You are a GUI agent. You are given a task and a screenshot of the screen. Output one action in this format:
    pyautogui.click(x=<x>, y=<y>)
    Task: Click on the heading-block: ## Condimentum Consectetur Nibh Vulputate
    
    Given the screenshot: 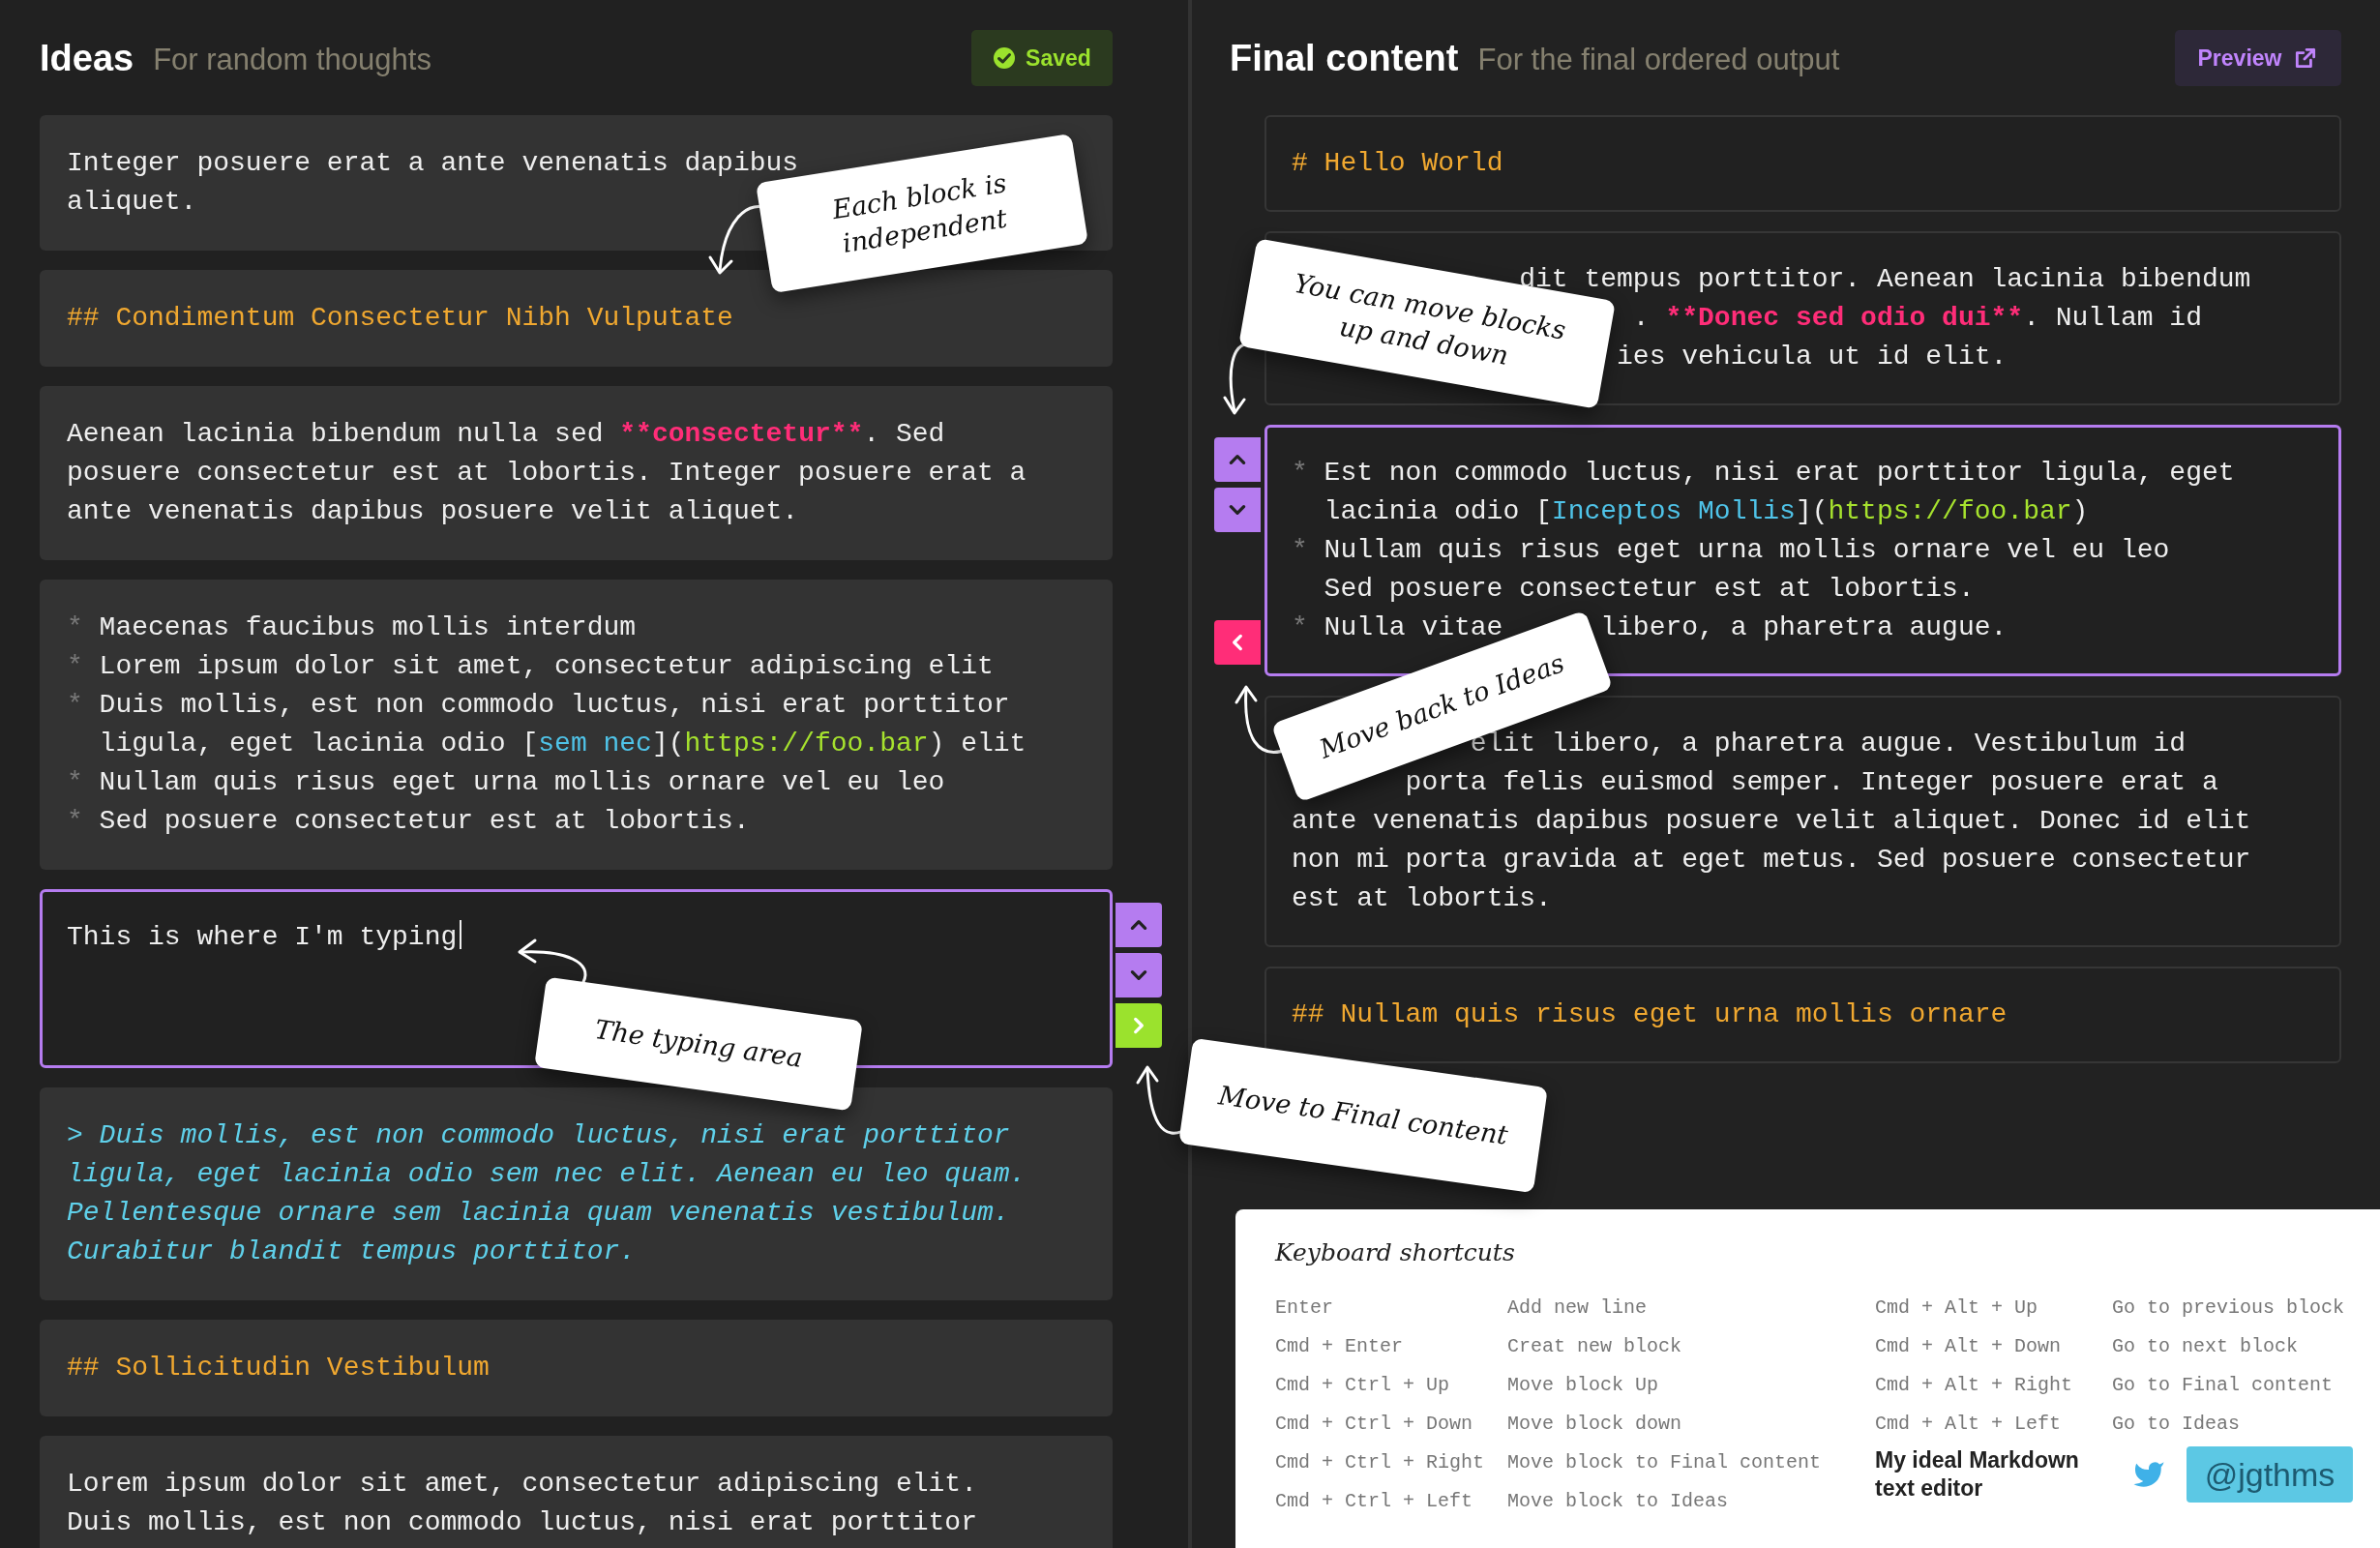 What is the action you would take?
    pyautogui.click(x=577, y=318)
    